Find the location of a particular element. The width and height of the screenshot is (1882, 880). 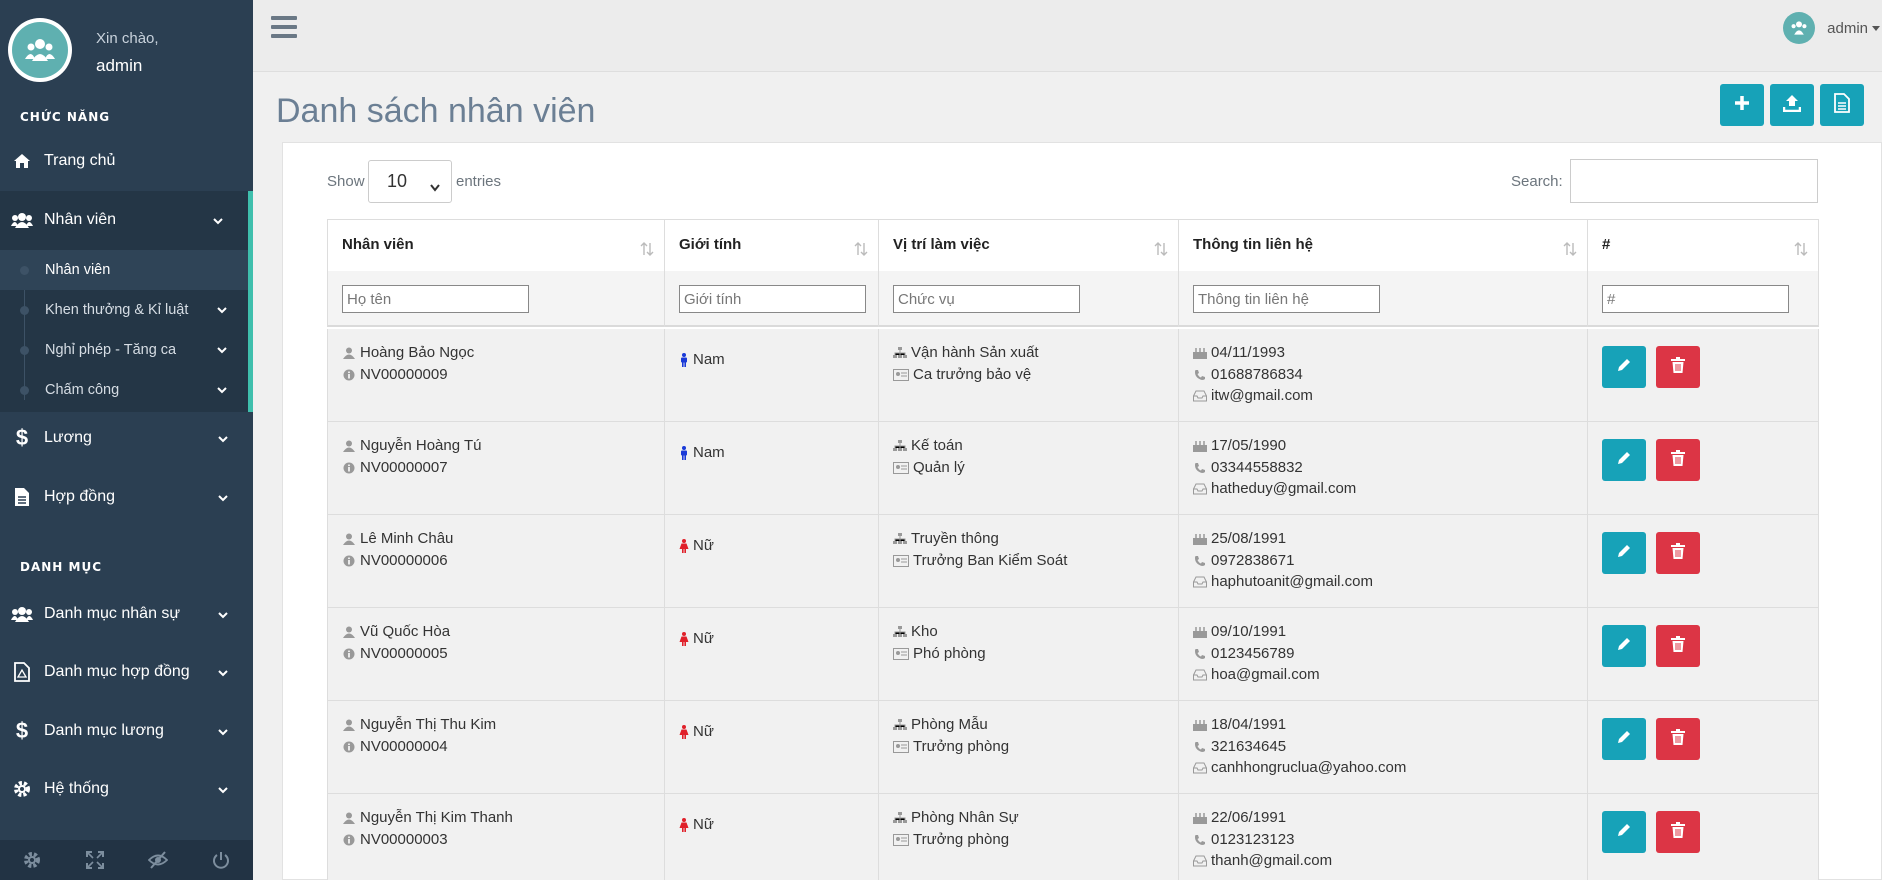

sidebar-item-employees: Nhân viên is located at coordinates (126, 220).